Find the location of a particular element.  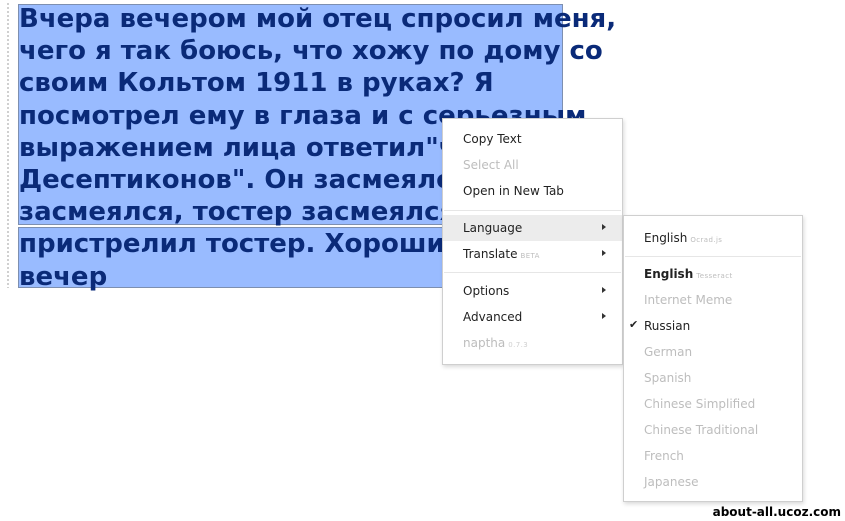

language-item-chinese-traditional: Chinese Traditional is located at coordinates (713, 430).